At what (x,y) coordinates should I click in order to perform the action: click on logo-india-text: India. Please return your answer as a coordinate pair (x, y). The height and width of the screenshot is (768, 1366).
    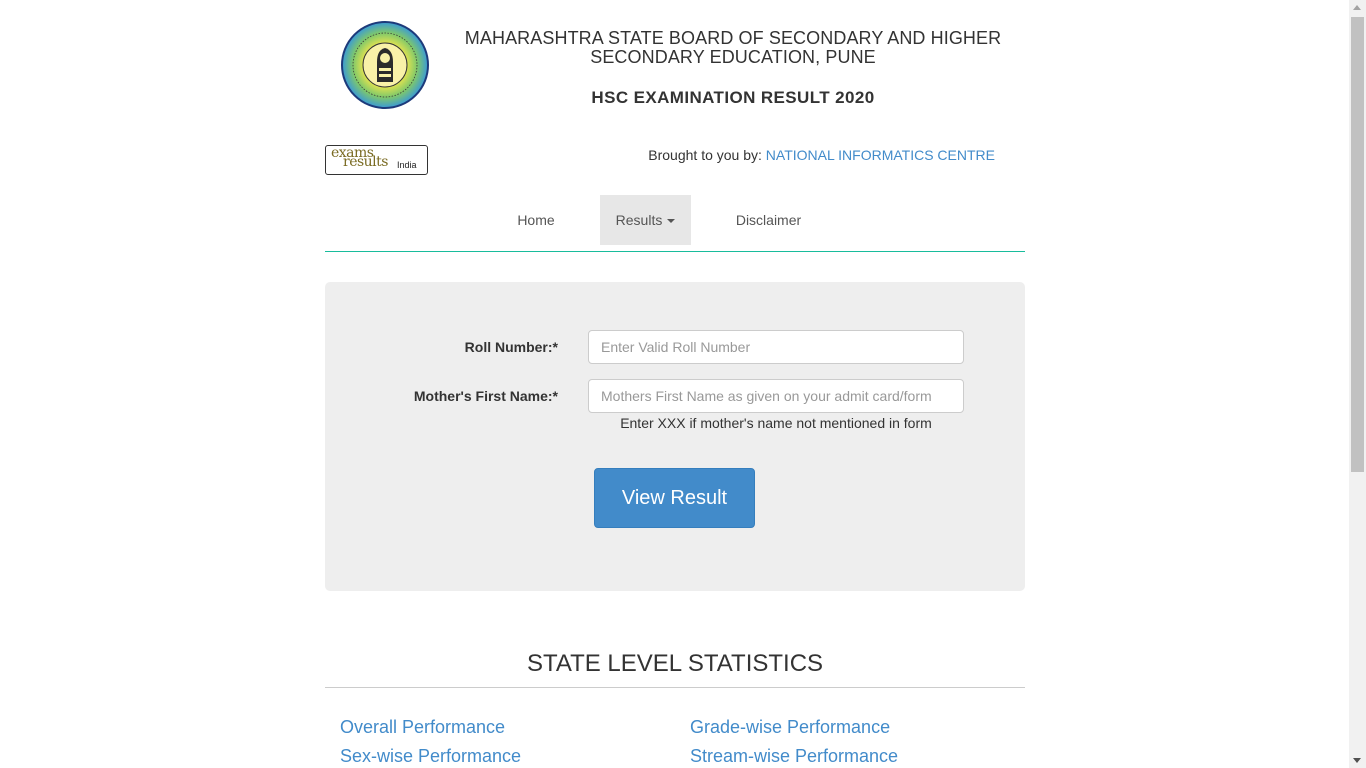
    Looking at the image, I should click on (407, 165).